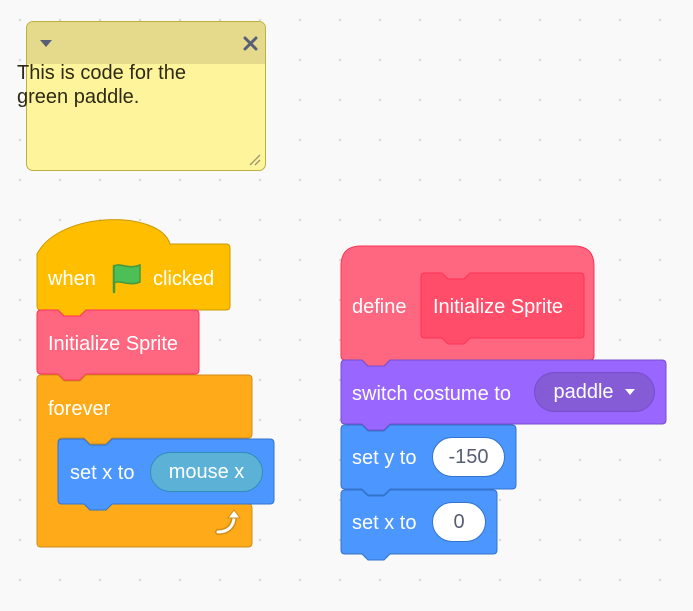  Describe the element at coordinates (72, 279) in the screenshot. I see `hat-when-label: when` at that location.